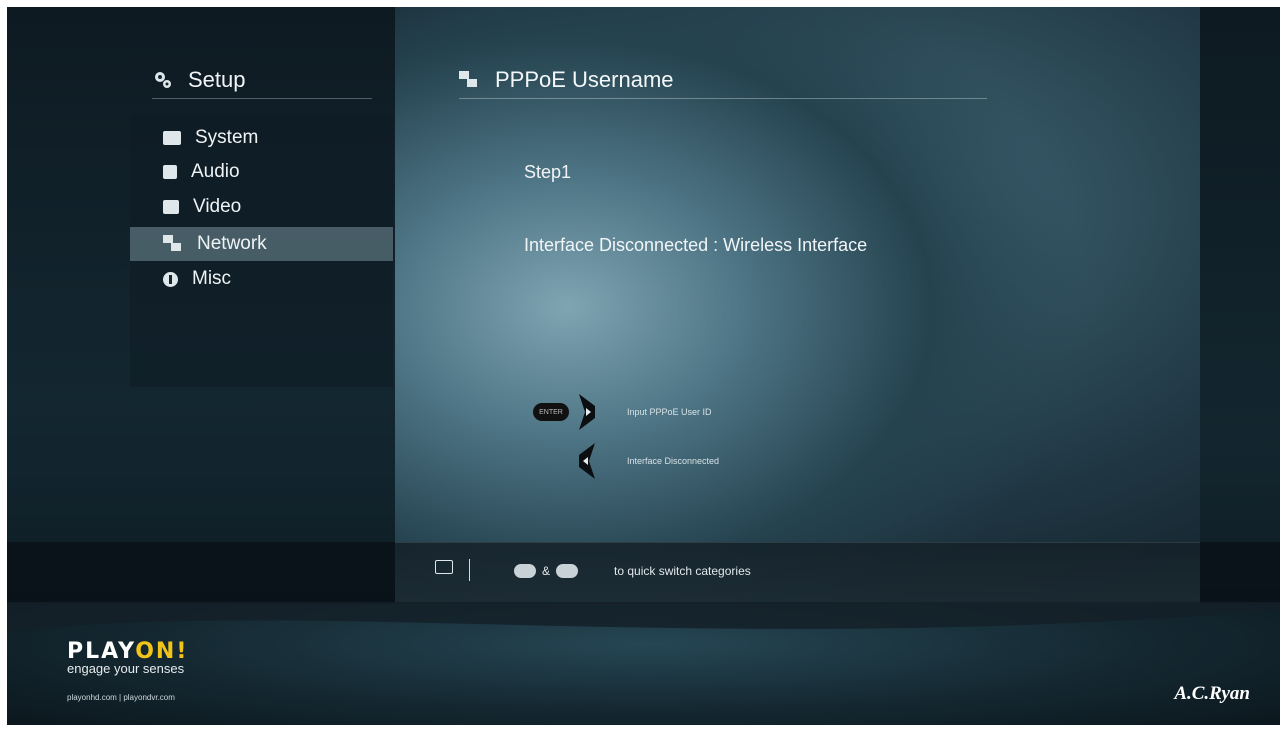  I want to click on step-label: Step1, so click(548, 172).